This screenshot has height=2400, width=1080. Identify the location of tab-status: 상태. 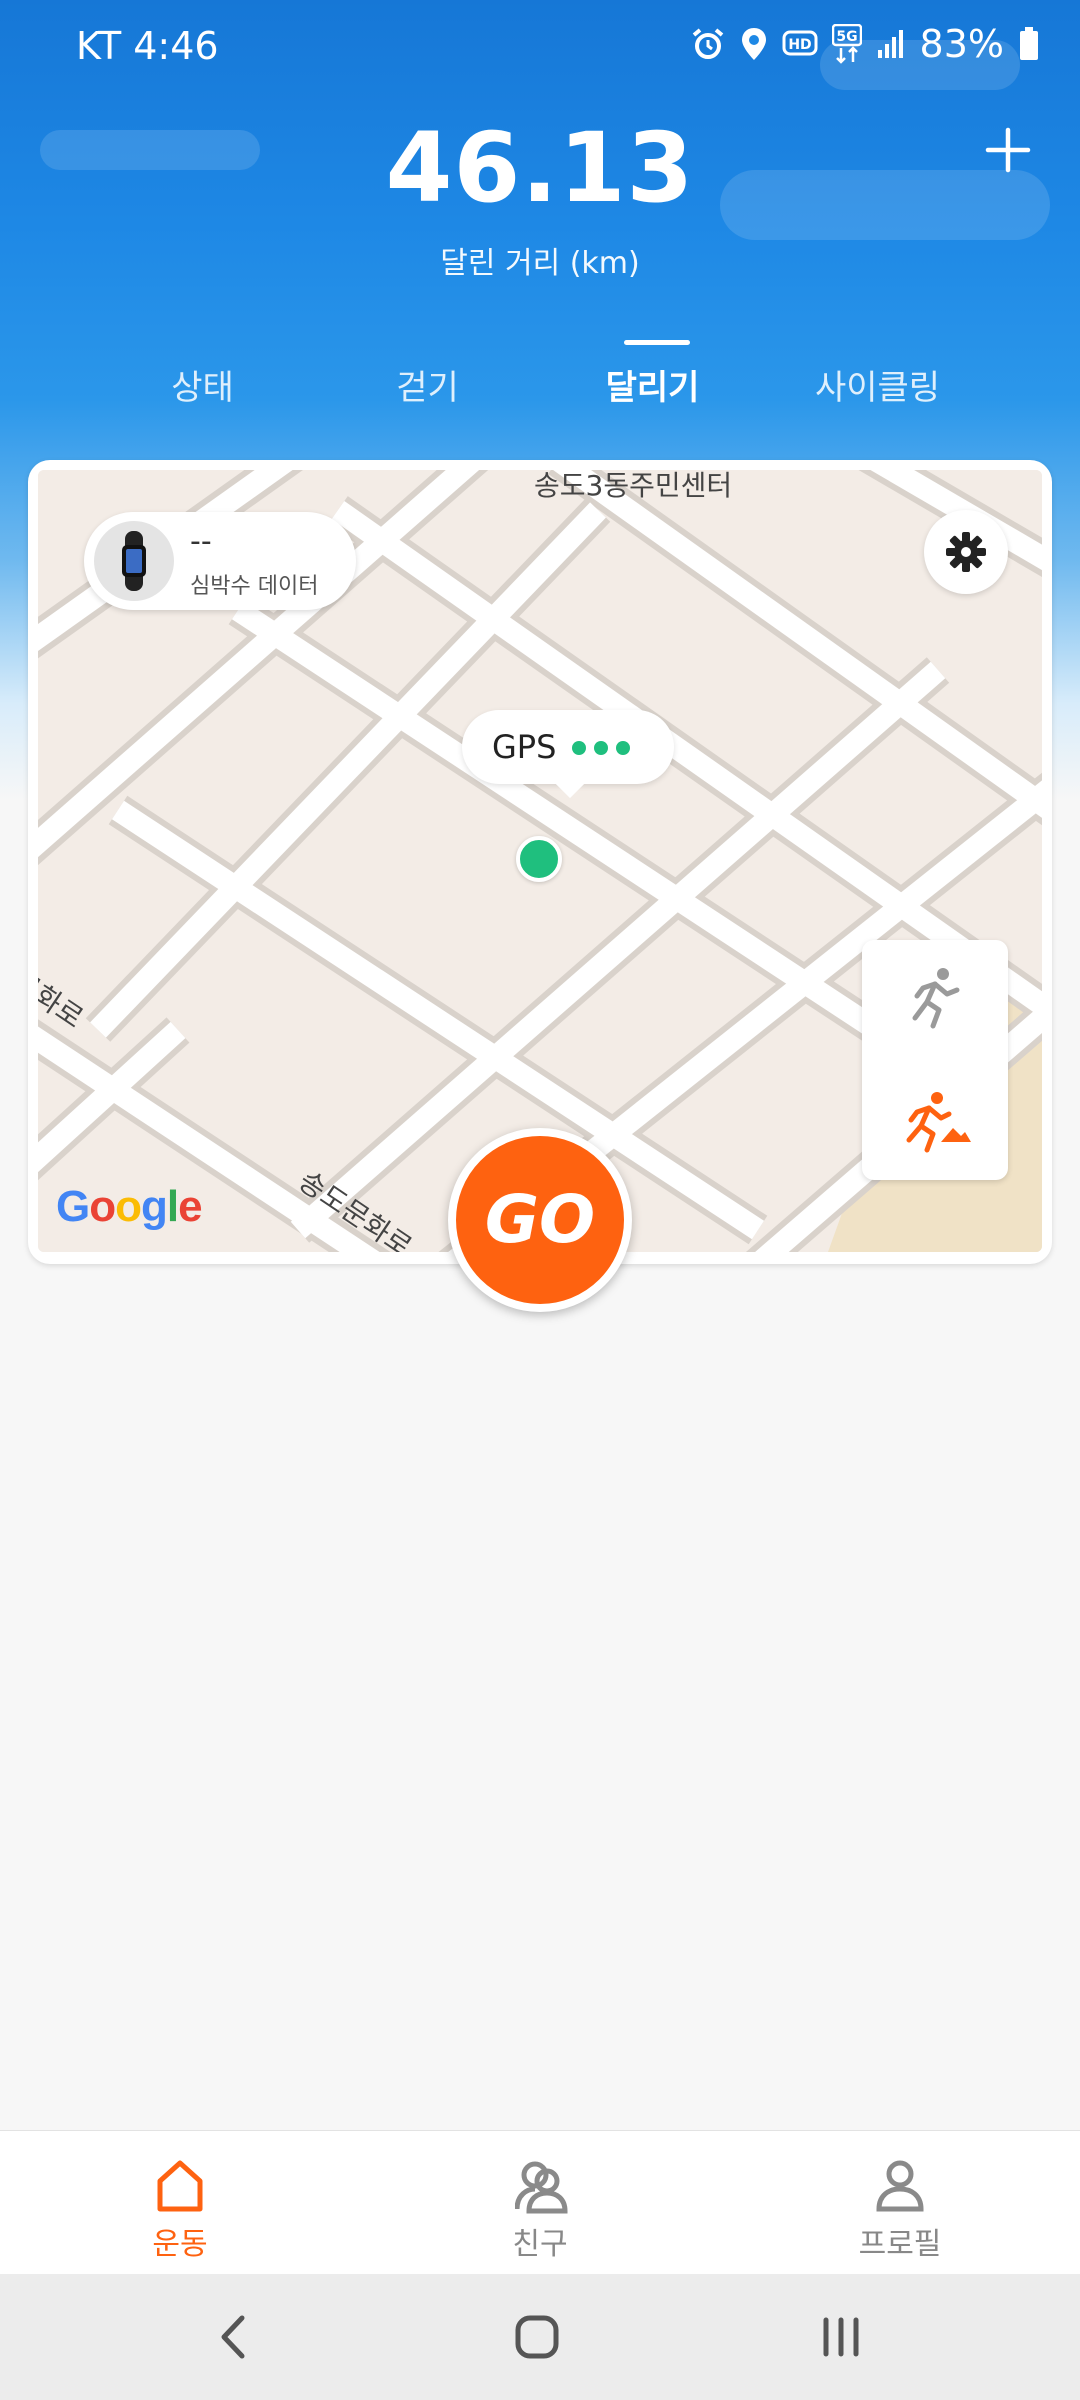
(202, 375).